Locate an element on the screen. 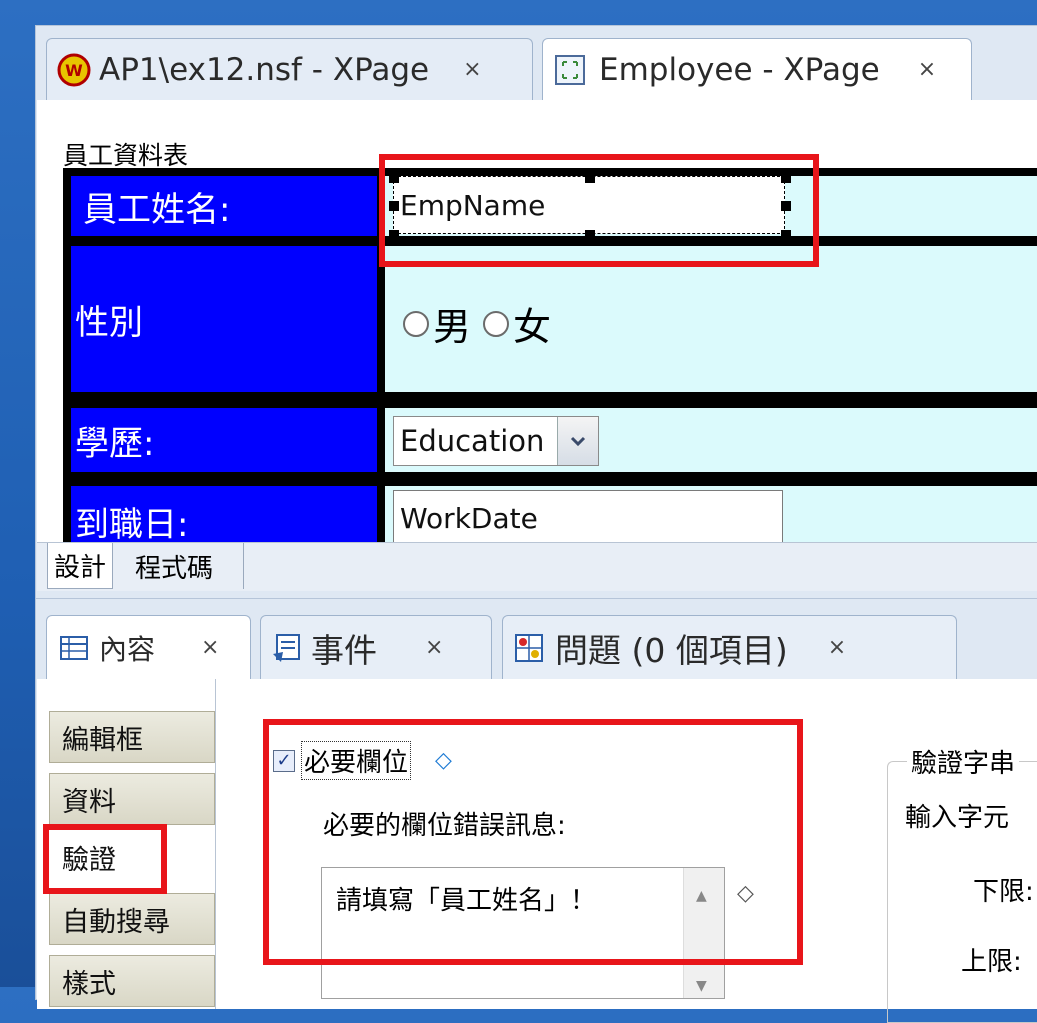 The image size is (1037, 1023). tab-label: AP1\ex12.nsf - XPage is located at coordinates (264, 69).